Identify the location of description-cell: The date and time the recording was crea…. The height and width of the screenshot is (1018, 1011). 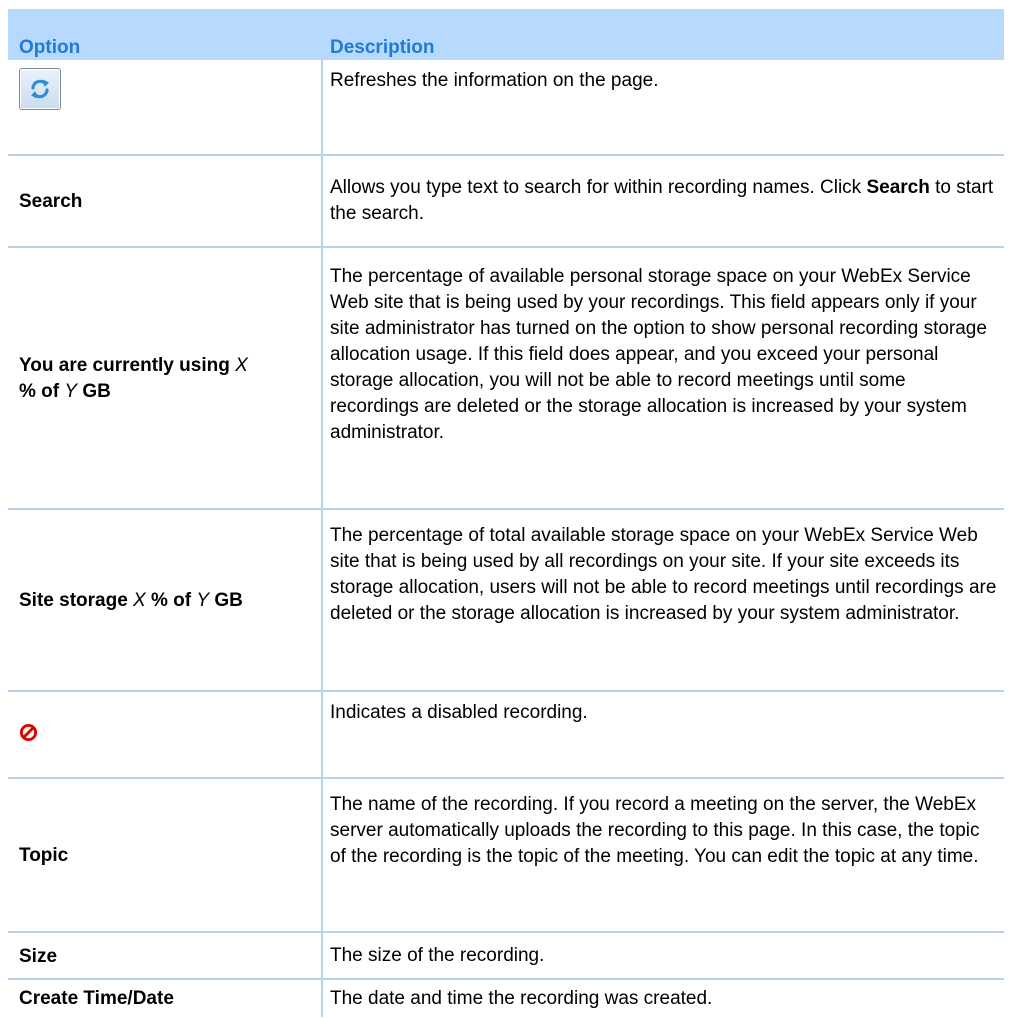
(521, 998).